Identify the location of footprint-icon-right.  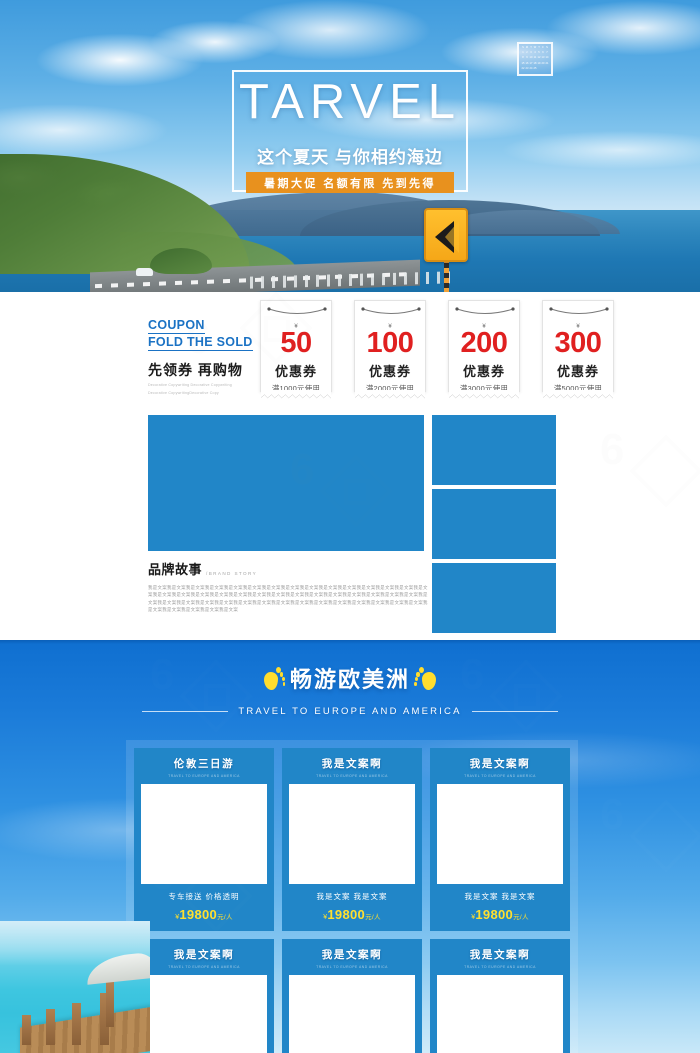
(426, 678).